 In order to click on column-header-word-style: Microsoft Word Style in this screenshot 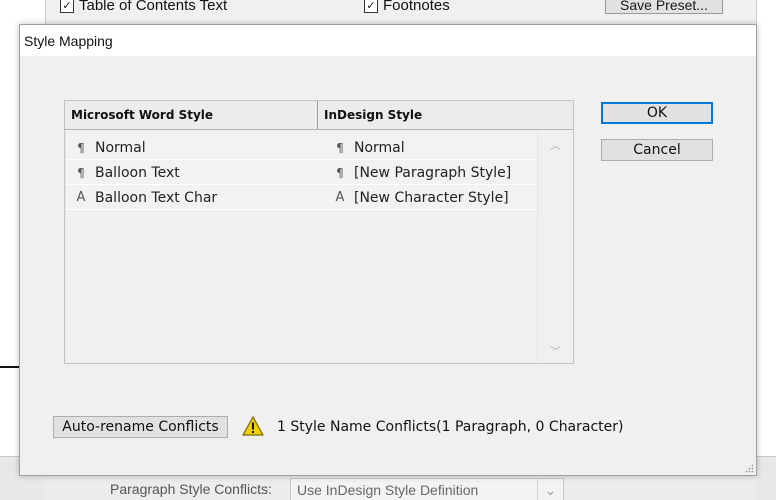, I will do `click(191, 115)`.